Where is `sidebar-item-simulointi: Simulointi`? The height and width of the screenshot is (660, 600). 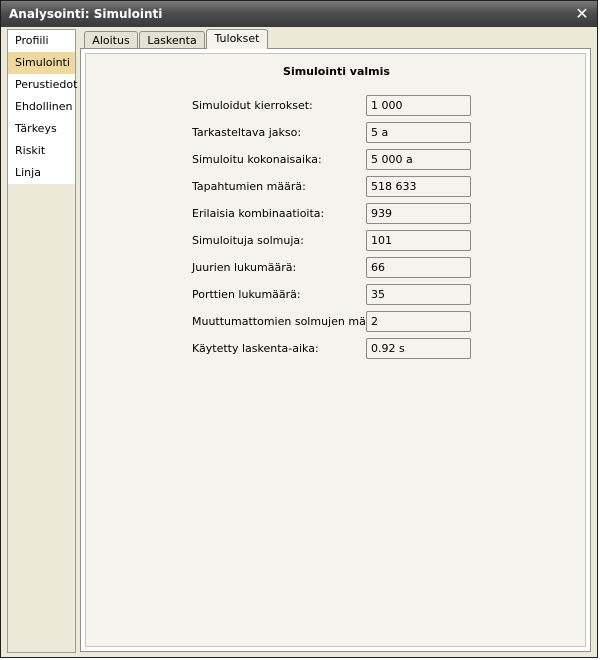 sidebar-item-simulointi: Simulointi is located at coordinates (41, 63).